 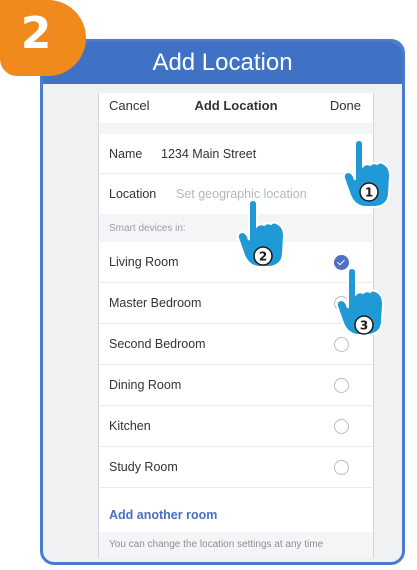 I want to click on nav-bar: Cancel Add Location Done, so click(x=236, y=108).